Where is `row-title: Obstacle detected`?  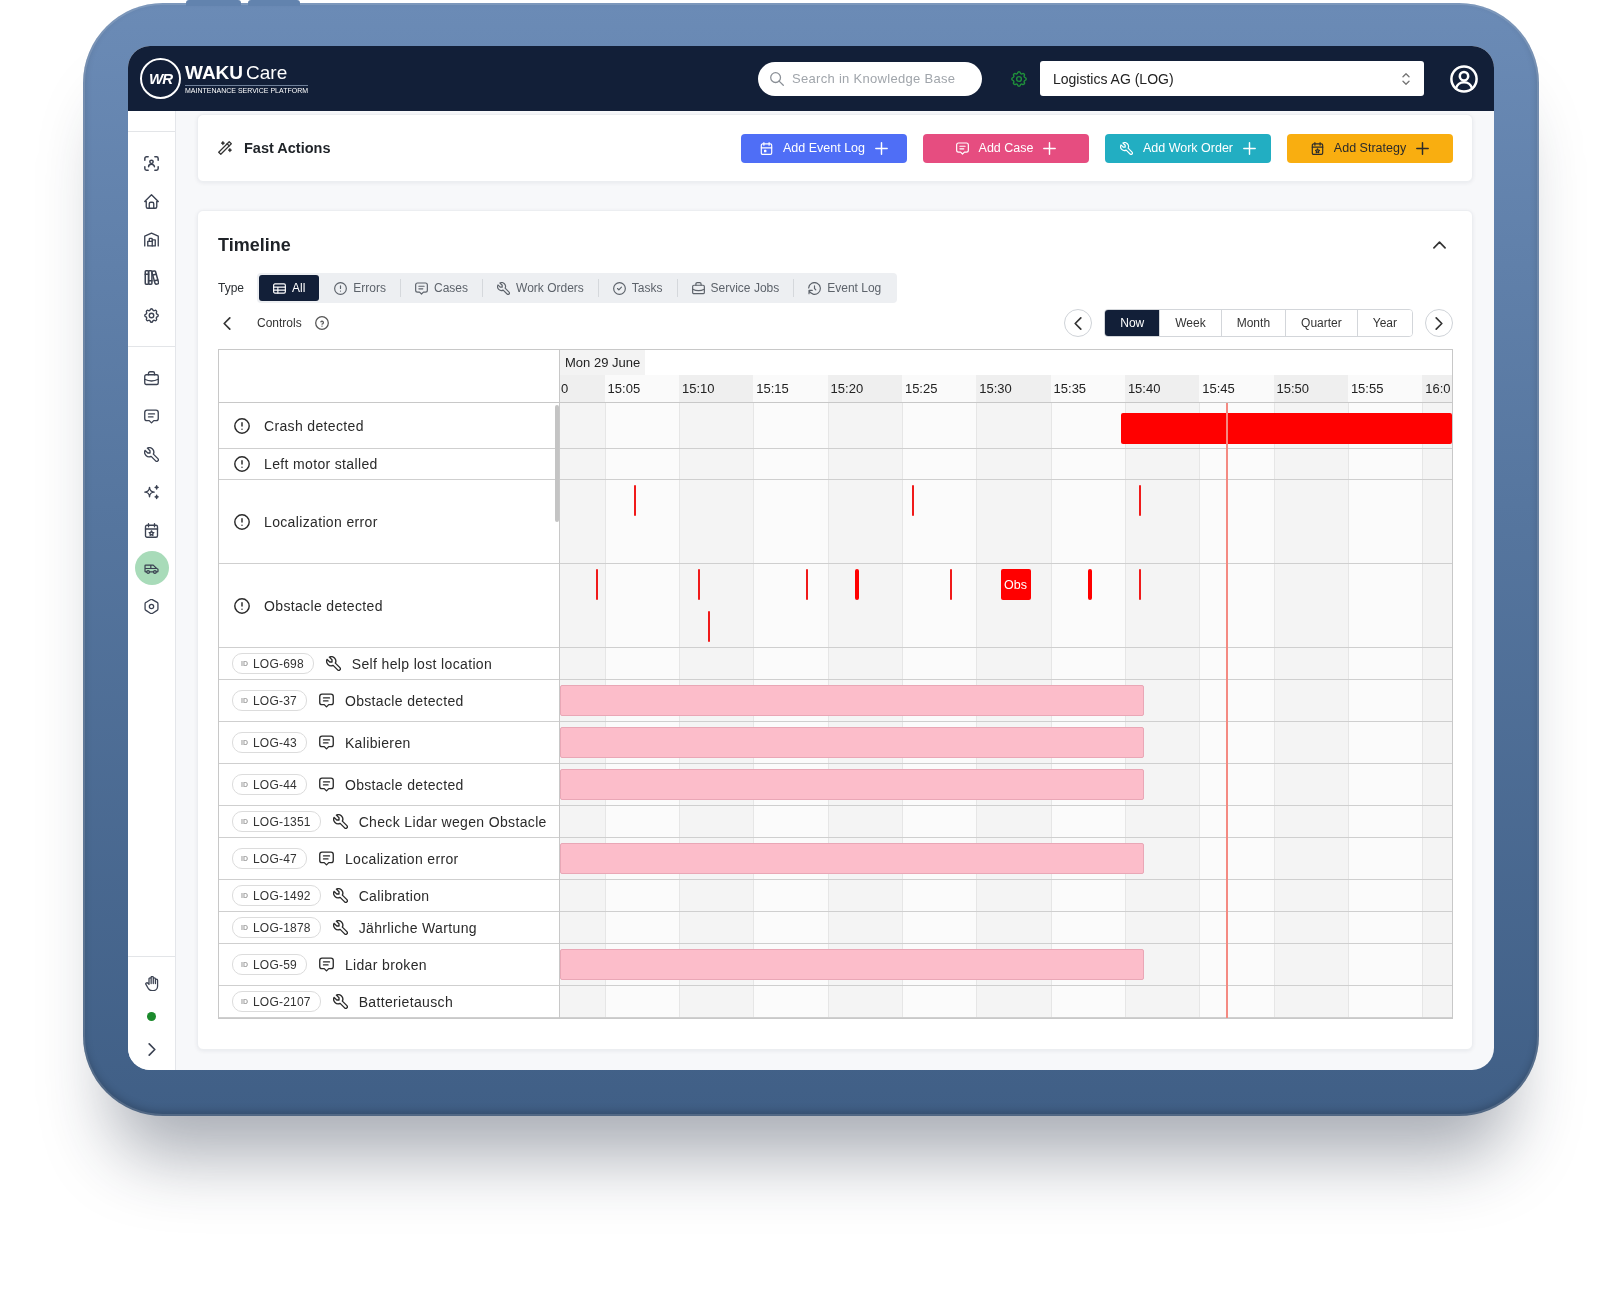 row-title: Obstacle detected is located at coordinates (323, 605).